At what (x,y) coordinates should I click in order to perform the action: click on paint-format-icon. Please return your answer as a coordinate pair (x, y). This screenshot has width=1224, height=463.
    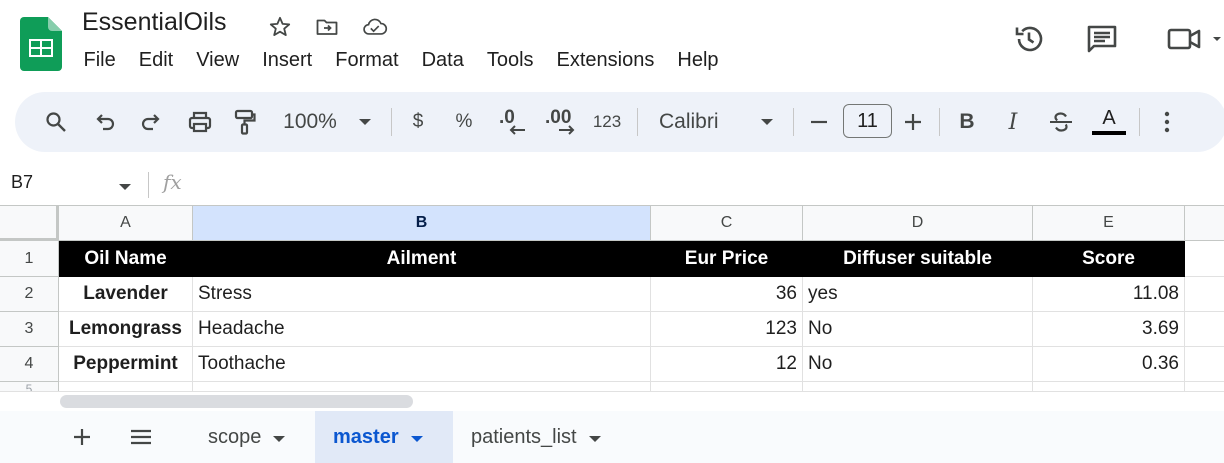
    Looking at the image, I should click on (245, 122).